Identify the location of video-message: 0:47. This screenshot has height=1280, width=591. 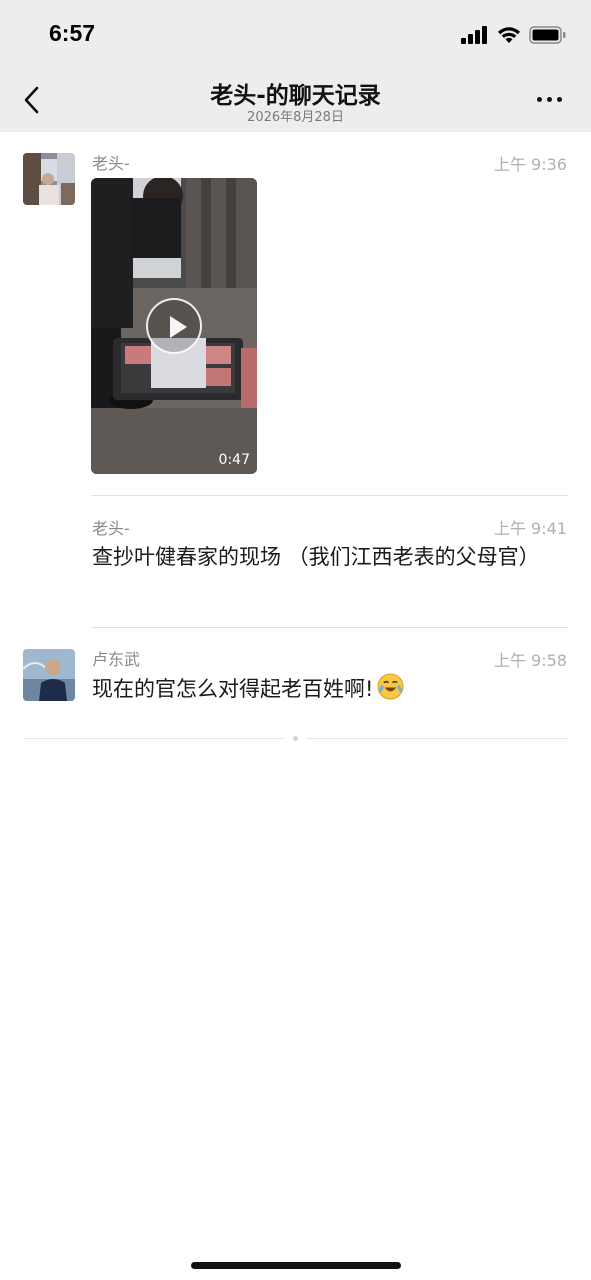
(174, 326).